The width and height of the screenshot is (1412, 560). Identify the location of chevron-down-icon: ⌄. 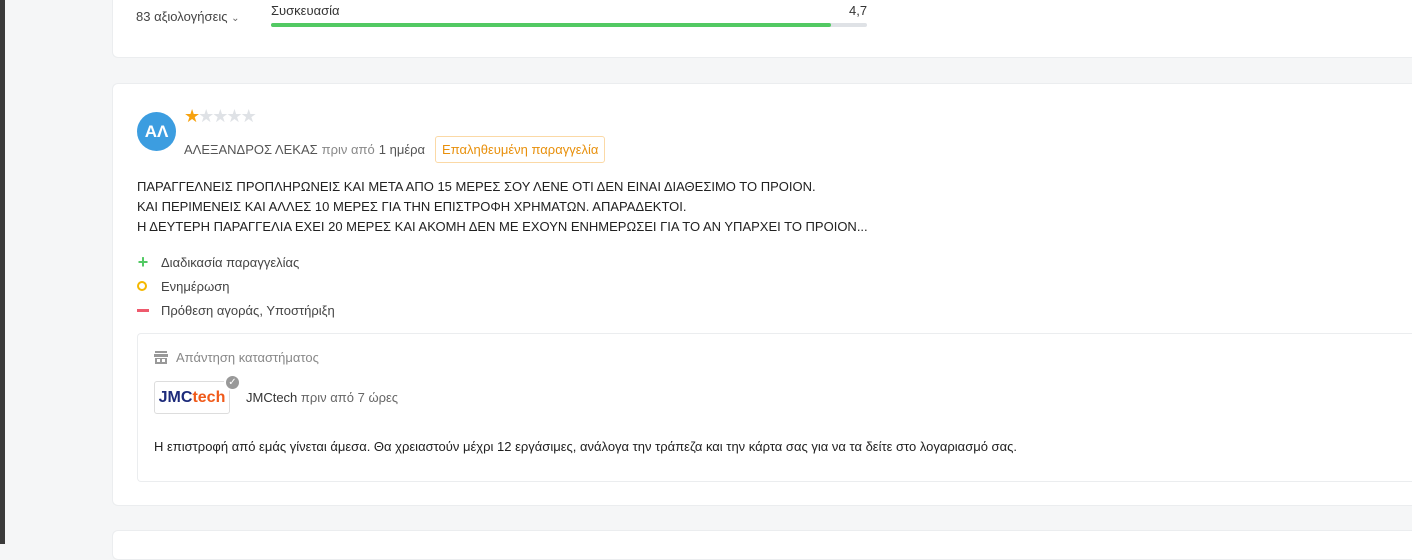
(235, 18).